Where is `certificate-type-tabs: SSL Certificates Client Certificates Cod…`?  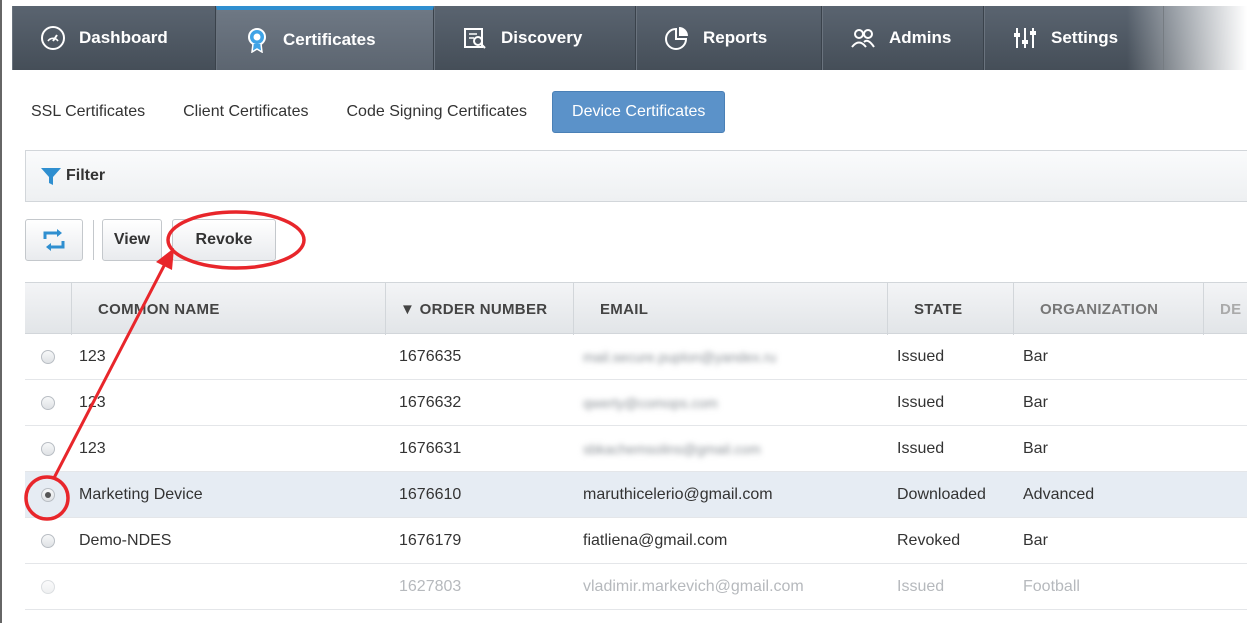
certificate-type-tabs: SSL Certificates Client Certificates Cod… is located at coordinates (369, 112).